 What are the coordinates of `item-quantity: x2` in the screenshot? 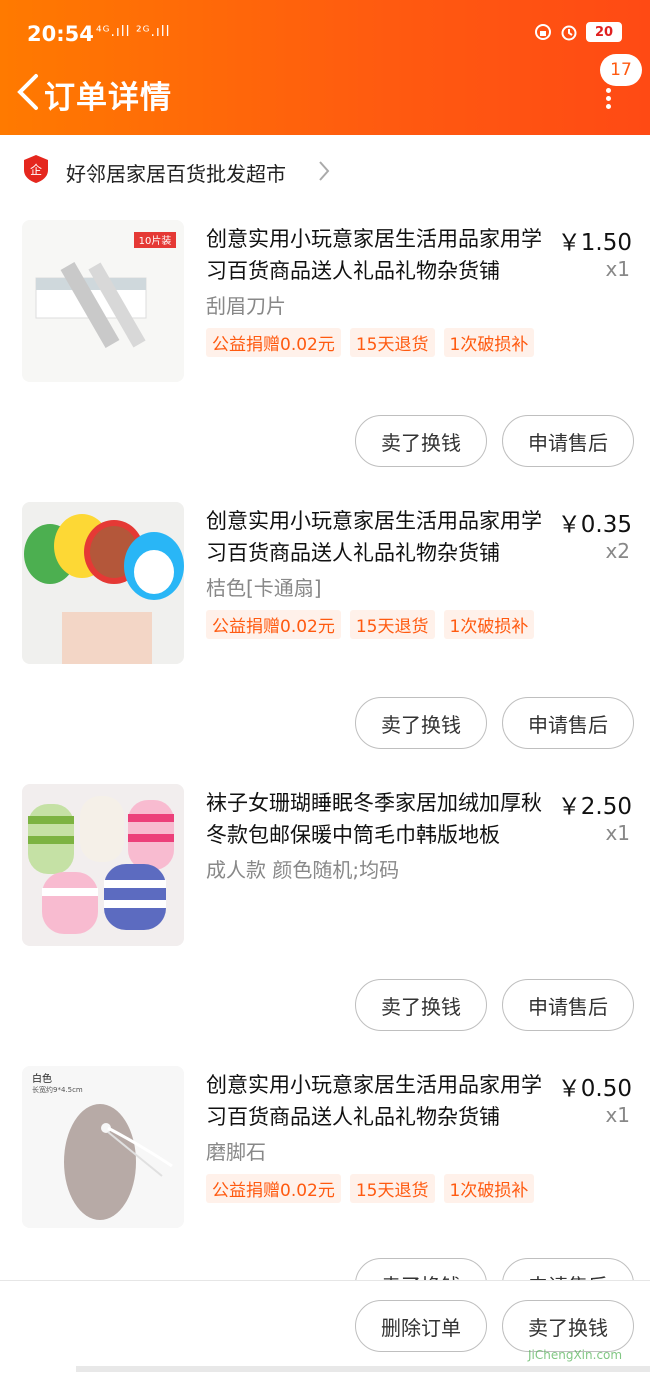 It's located at (617, 551).